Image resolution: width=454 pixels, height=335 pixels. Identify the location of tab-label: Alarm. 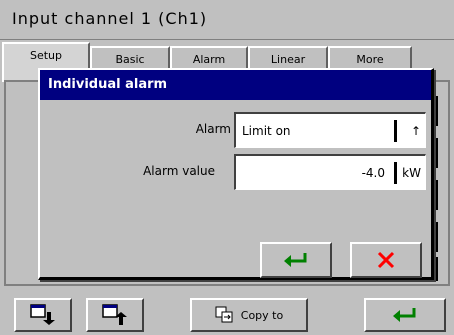
(209, 59).